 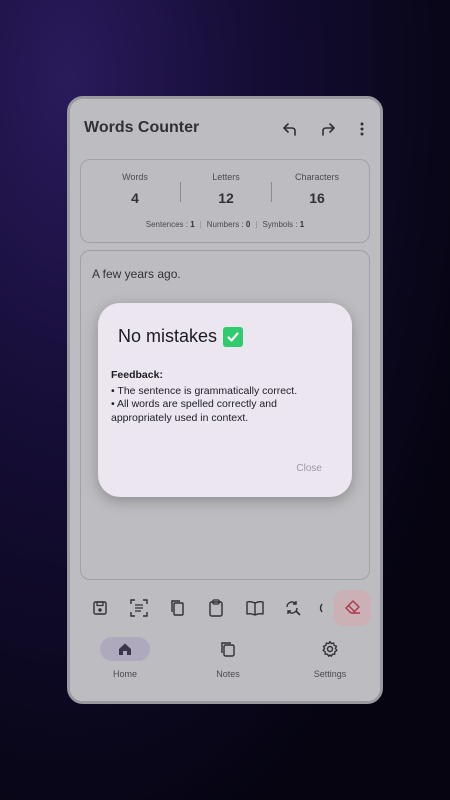 I want to click on dialog-title: No mistakes, so click(x=181, y=336).